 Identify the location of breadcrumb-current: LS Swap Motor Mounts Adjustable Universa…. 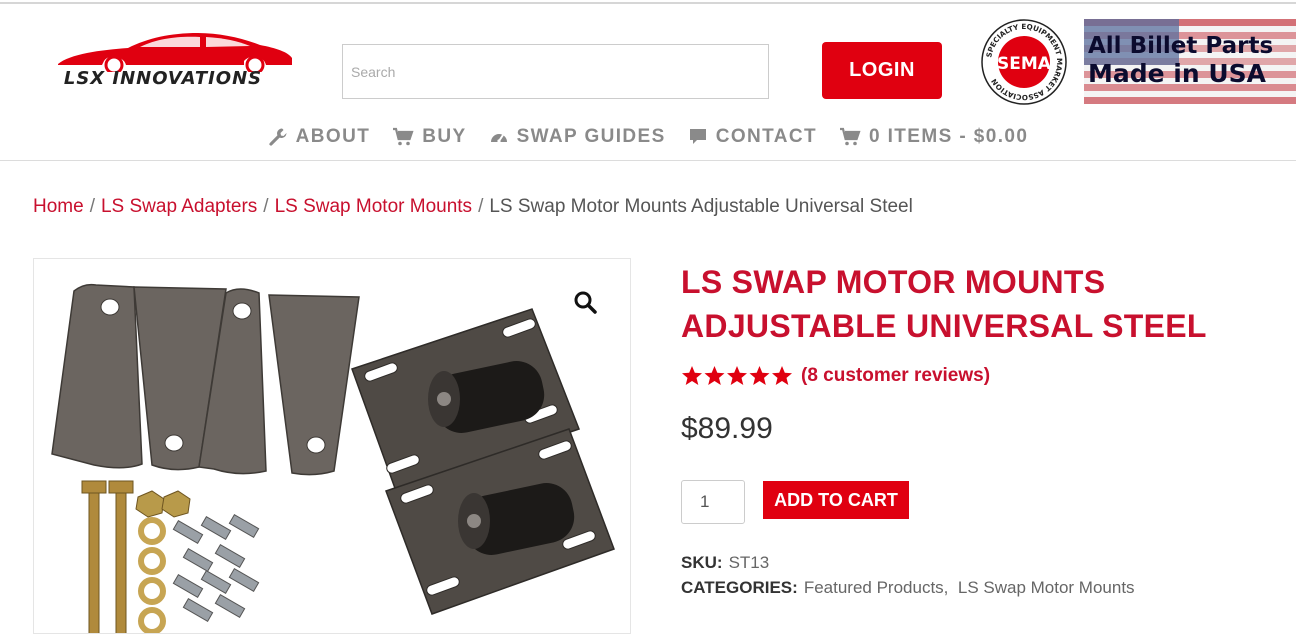
(701, 206).